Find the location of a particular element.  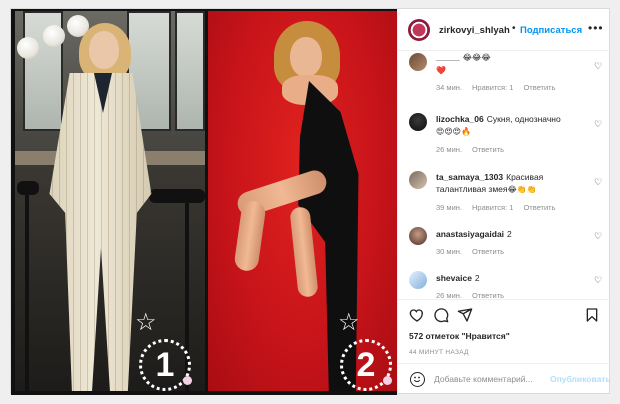

comment-meta: 39 мин. Нравится: 1 Ответить is located at coordinates (501, 207).